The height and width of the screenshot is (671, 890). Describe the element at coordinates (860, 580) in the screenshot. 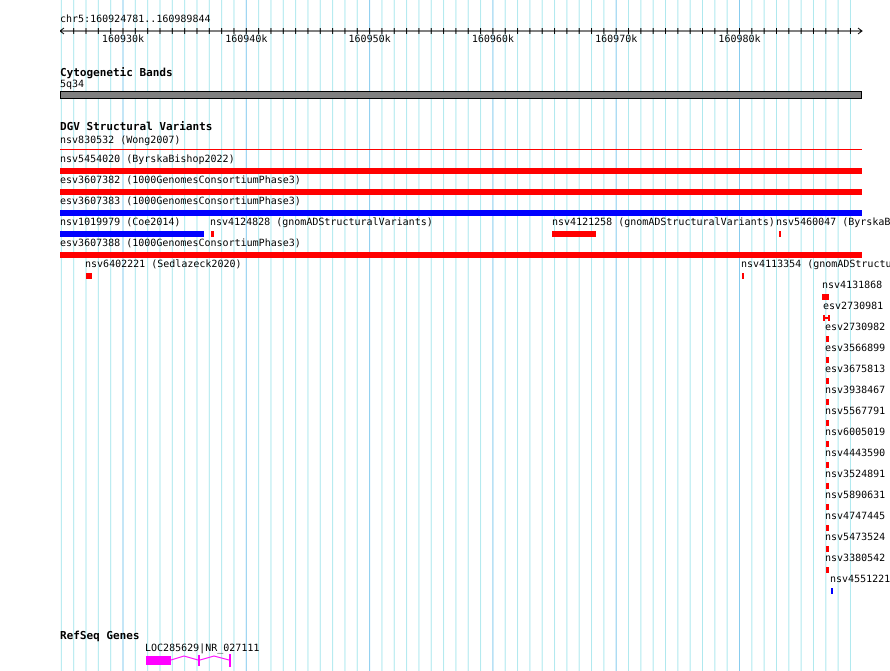

I see `variant-label: nsv4551221` at that location.